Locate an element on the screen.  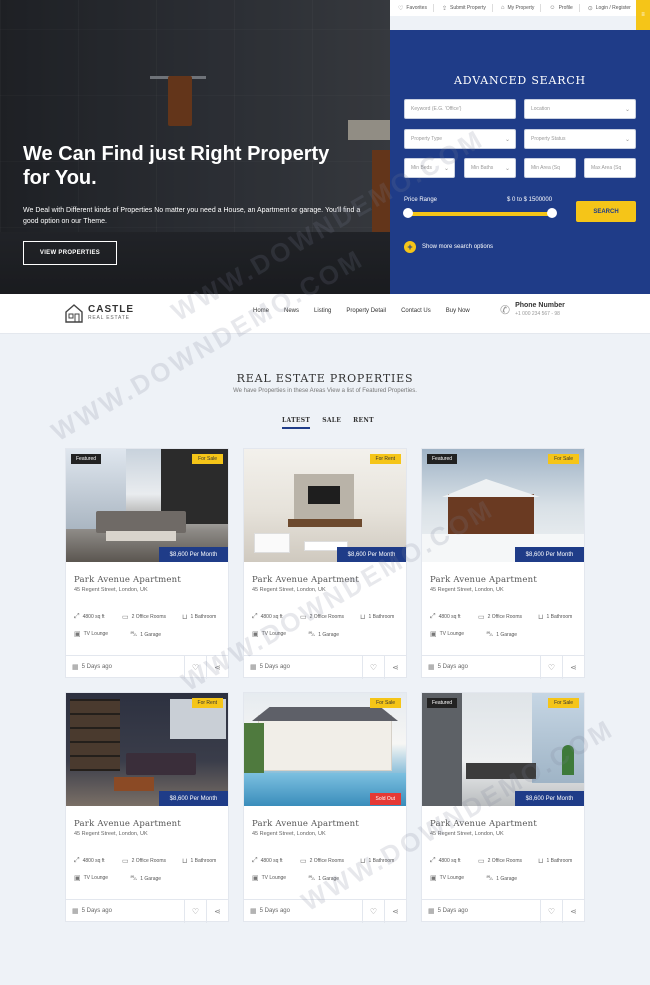
menu-item-contact-us: Contact Us is located at coordinates (416, 311).